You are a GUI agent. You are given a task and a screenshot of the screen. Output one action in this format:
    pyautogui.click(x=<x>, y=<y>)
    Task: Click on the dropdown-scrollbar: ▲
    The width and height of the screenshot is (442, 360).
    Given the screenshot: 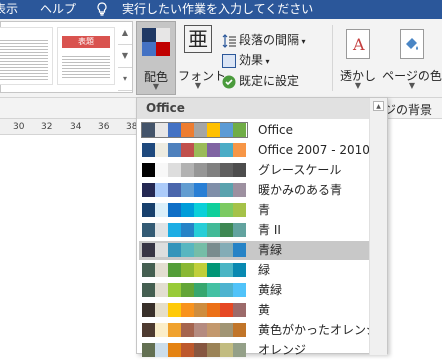 What is the action you would take?
    pyautogui.click(x=378, y=226)
    